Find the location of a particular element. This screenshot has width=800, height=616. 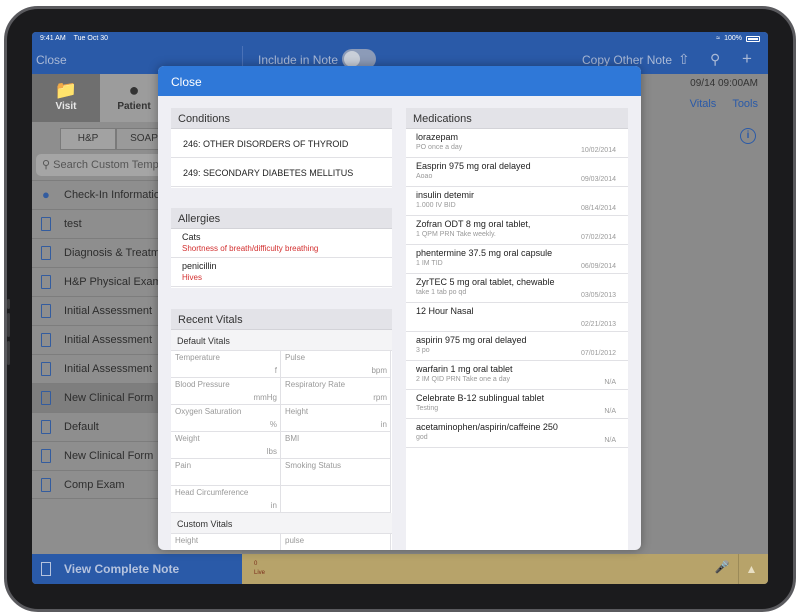

medication-name: insulin detemir is located at coordinates (445, 195).